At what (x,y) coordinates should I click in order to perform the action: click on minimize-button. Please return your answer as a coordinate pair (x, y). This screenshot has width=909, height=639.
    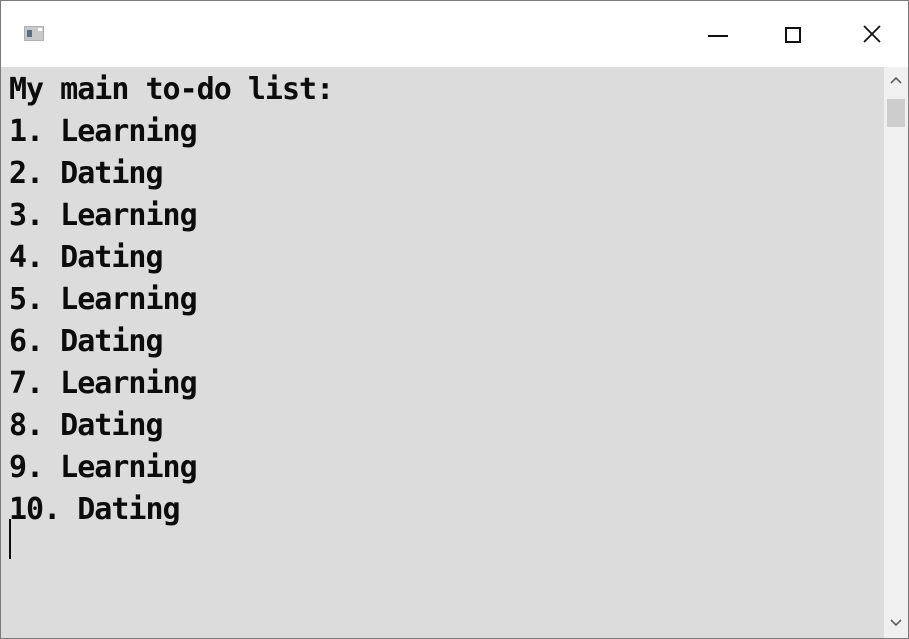
    Looking at the image, I should click on (719, 34).